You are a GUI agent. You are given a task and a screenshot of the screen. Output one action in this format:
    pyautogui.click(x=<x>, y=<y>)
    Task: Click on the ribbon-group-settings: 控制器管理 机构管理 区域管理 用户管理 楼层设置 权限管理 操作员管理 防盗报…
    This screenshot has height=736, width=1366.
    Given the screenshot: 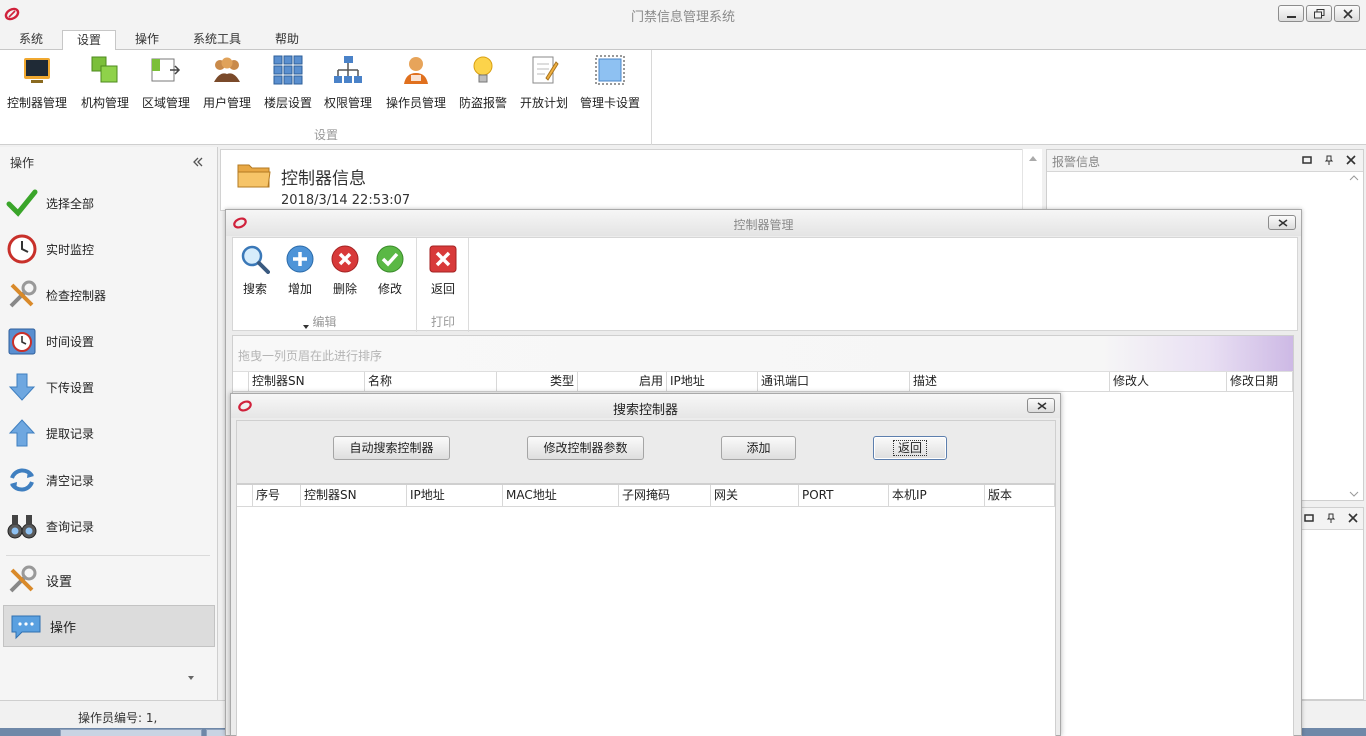 What is the action you would take?
    pyautogui.click(x=326, y=97)
    